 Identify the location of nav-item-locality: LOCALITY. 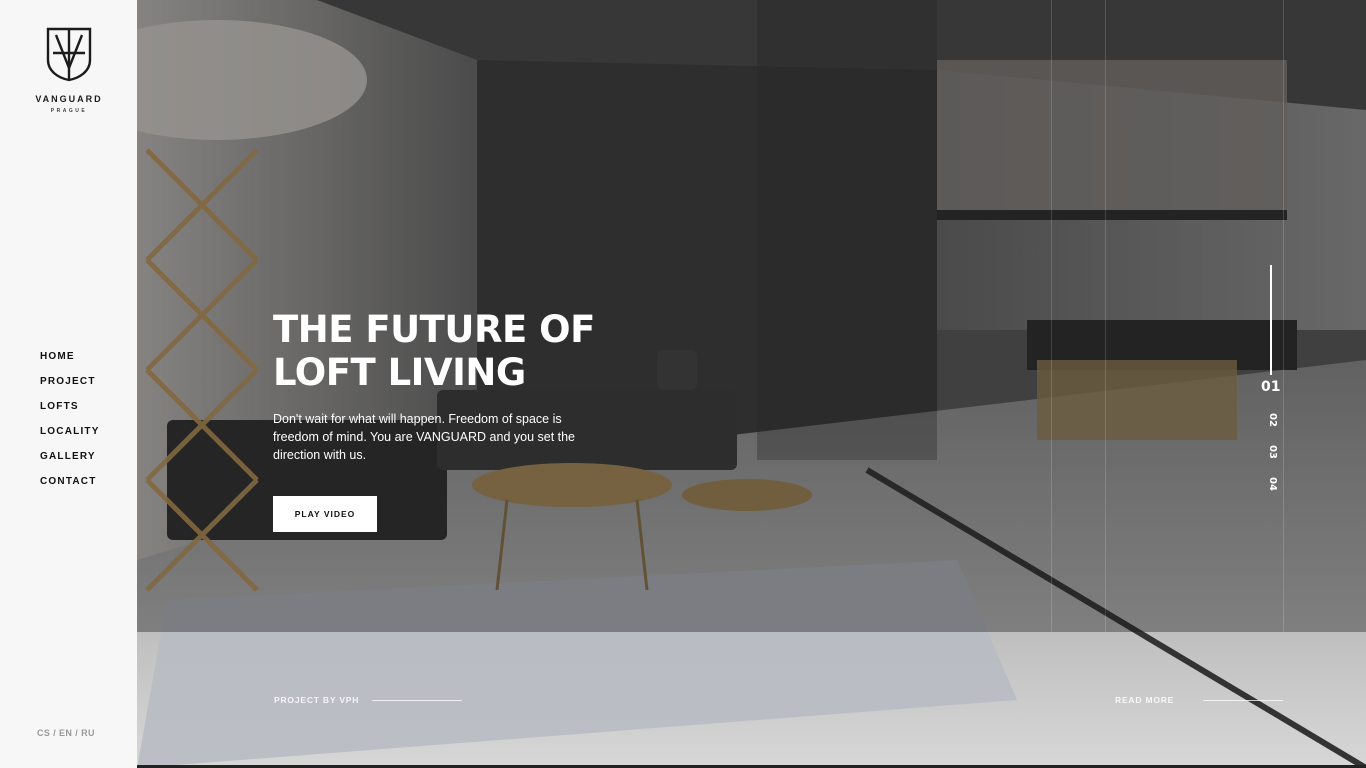
(70, 437).